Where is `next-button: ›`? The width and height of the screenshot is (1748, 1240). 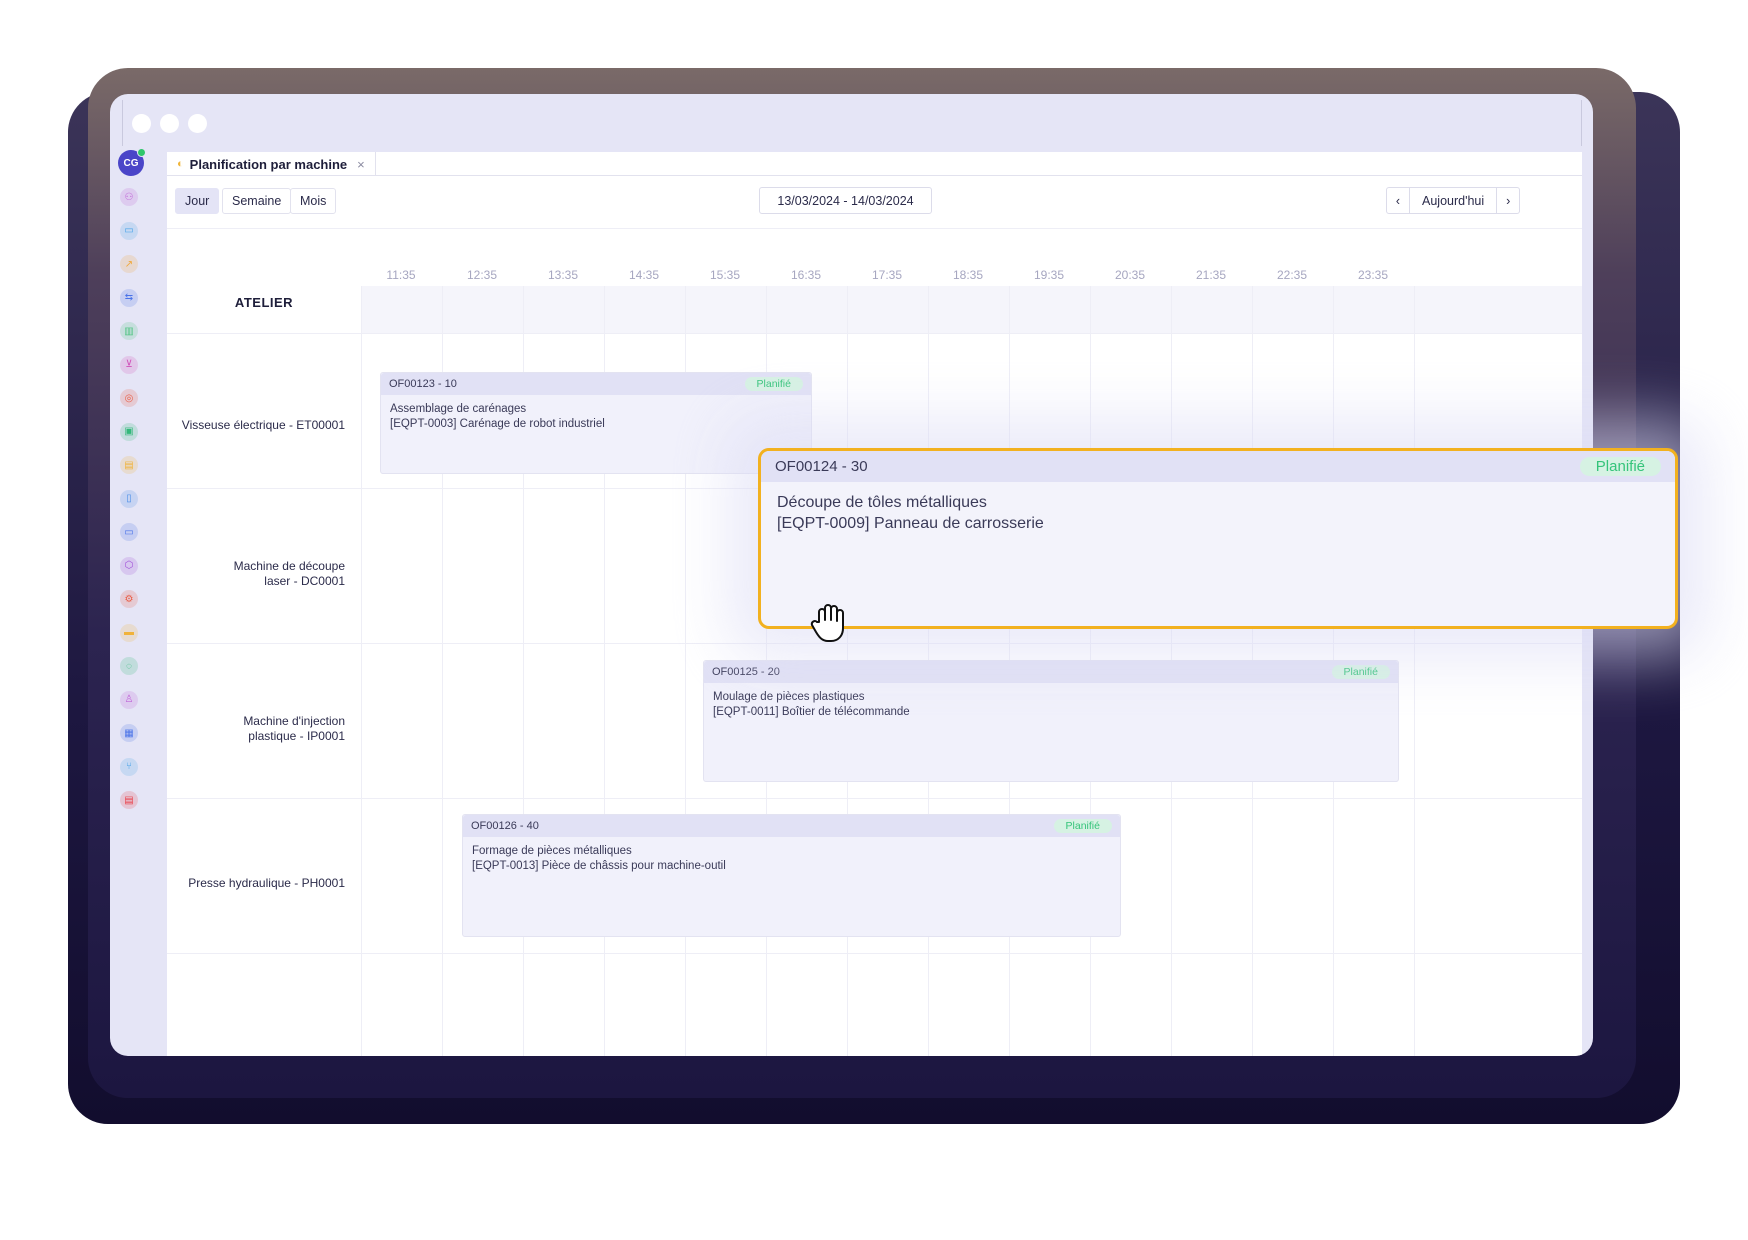
next-button: › is located at coordinates (1508, 200).